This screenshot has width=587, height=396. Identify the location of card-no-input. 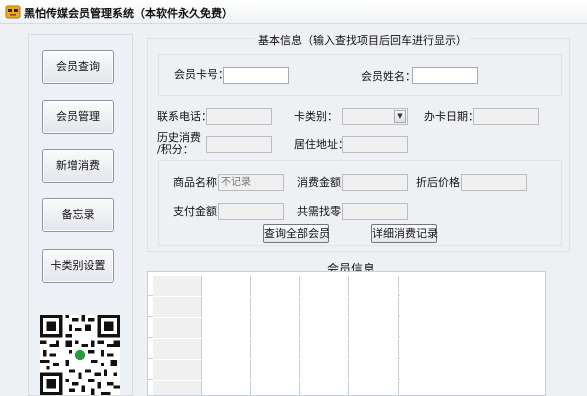
(256, 75).